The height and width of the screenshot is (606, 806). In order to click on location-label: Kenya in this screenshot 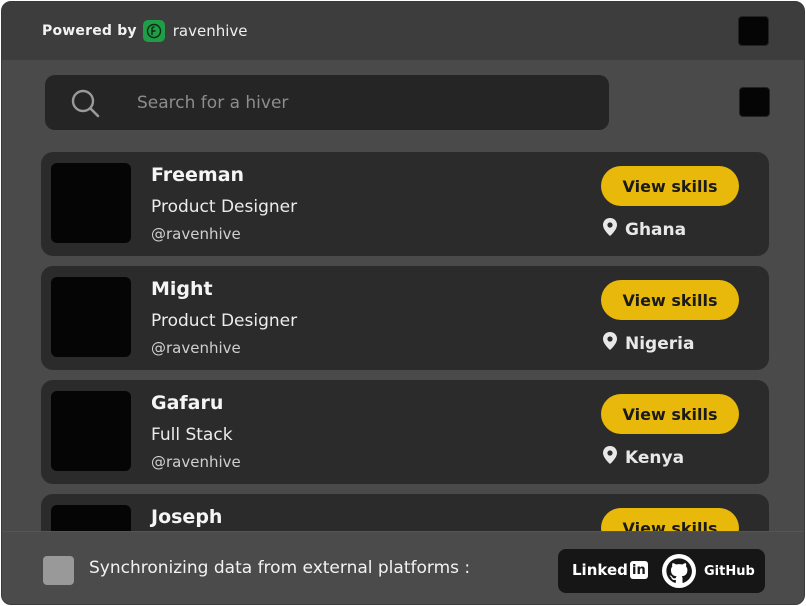, I will do `click(655, 457)`.